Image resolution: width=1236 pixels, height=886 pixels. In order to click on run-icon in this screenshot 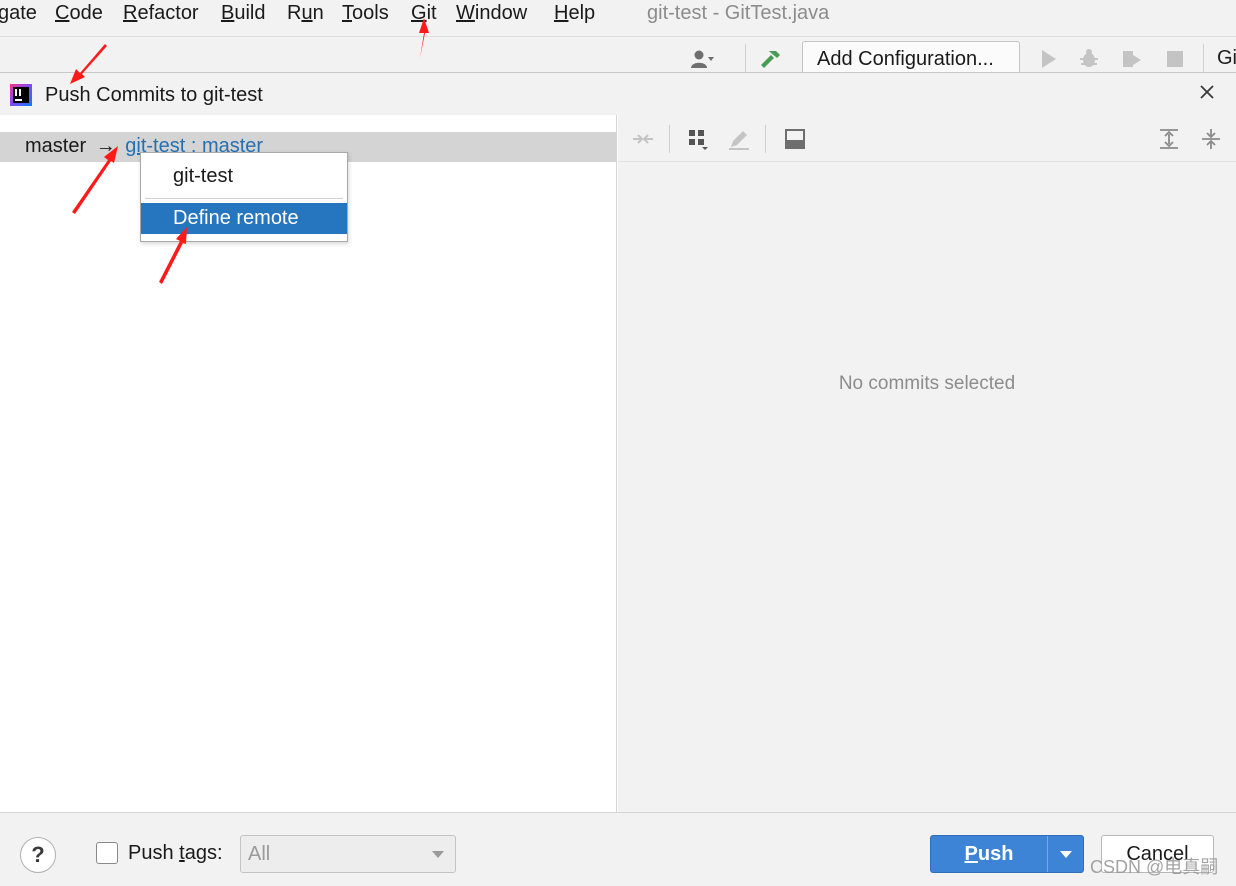, I will do `click(1048, 59)`.